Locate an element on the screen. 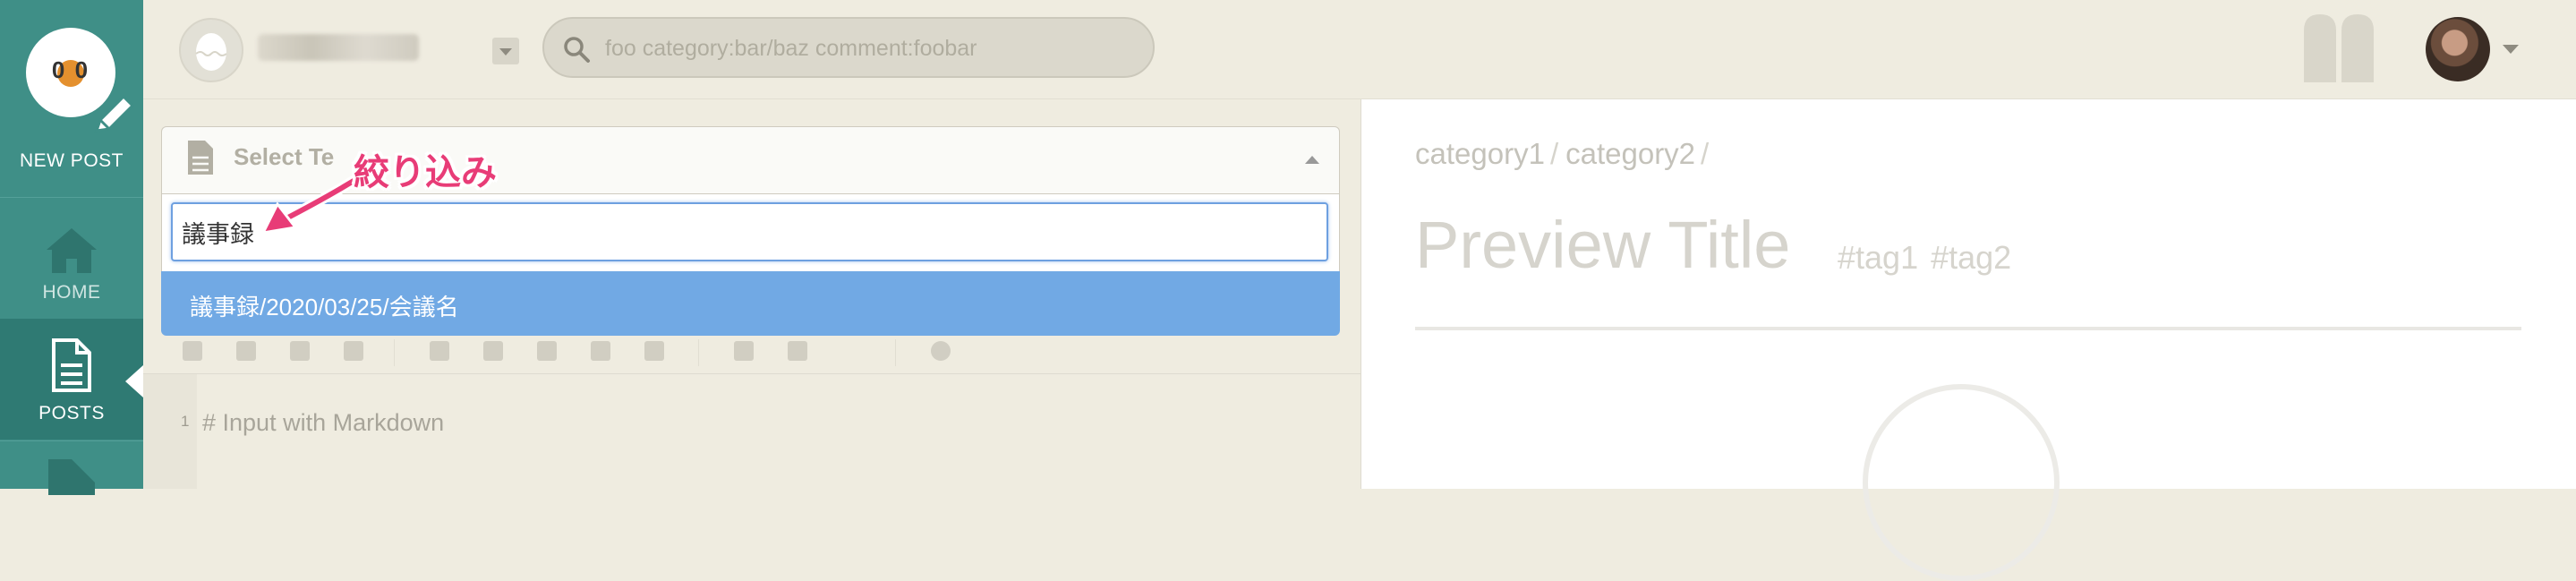  books-icon is located at coordinates (2338, 48).